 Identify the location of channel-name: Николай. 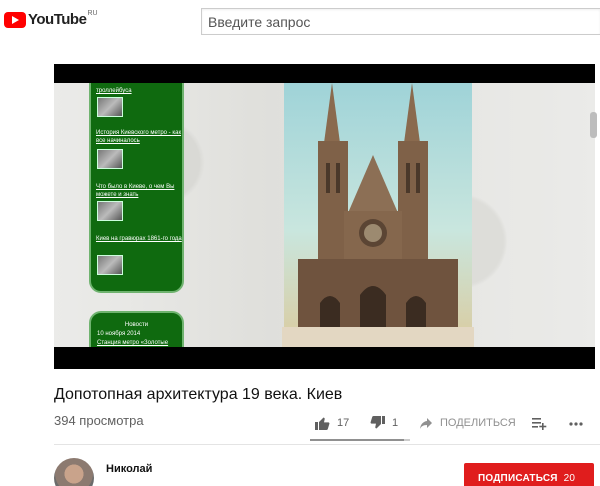
(129, 469).